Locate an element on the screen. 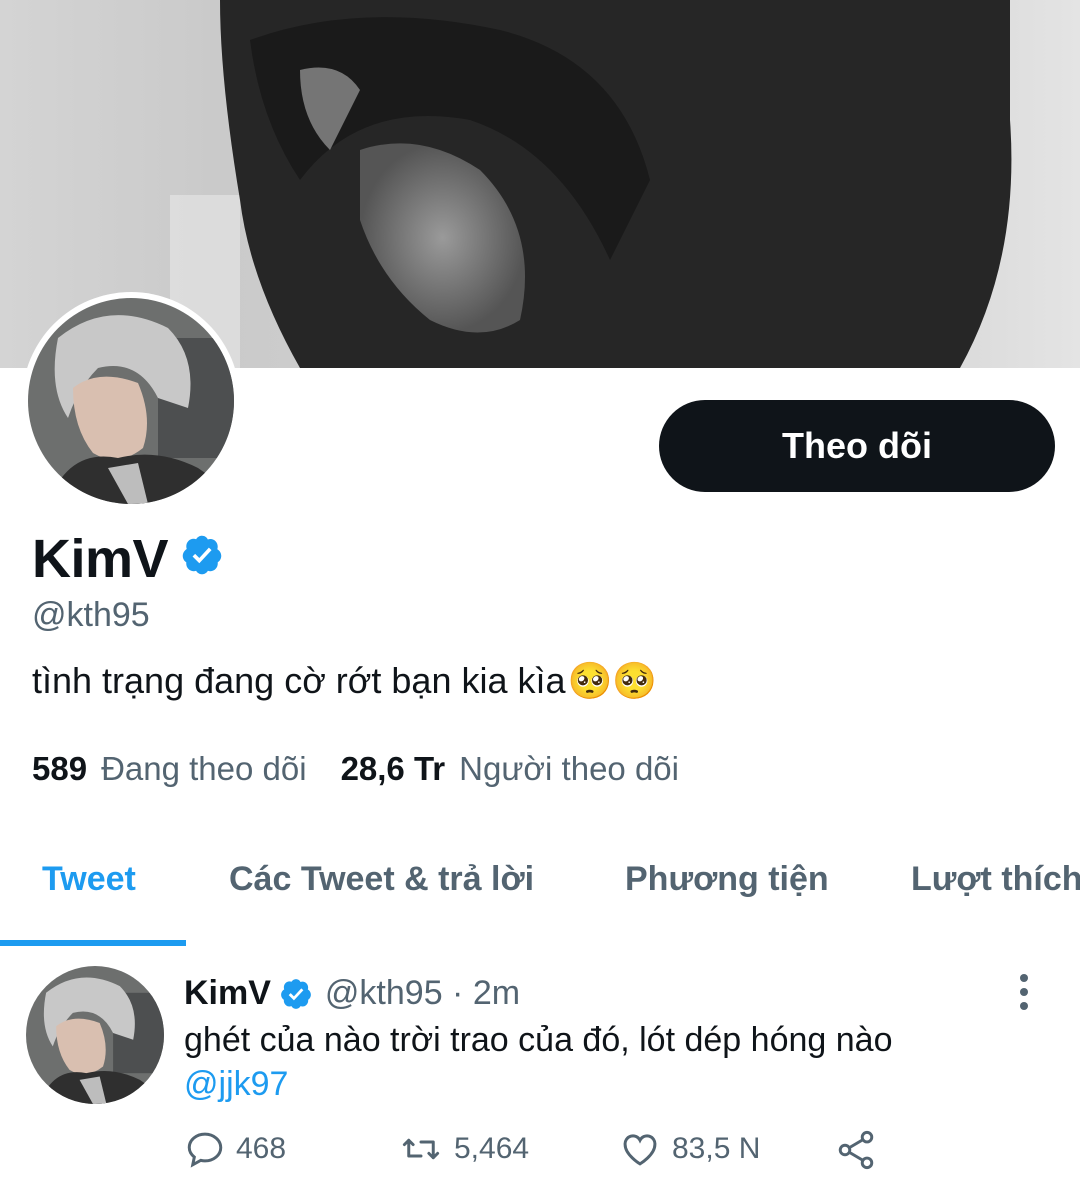  active-tab-indicator is located at coordinates (93, 943).